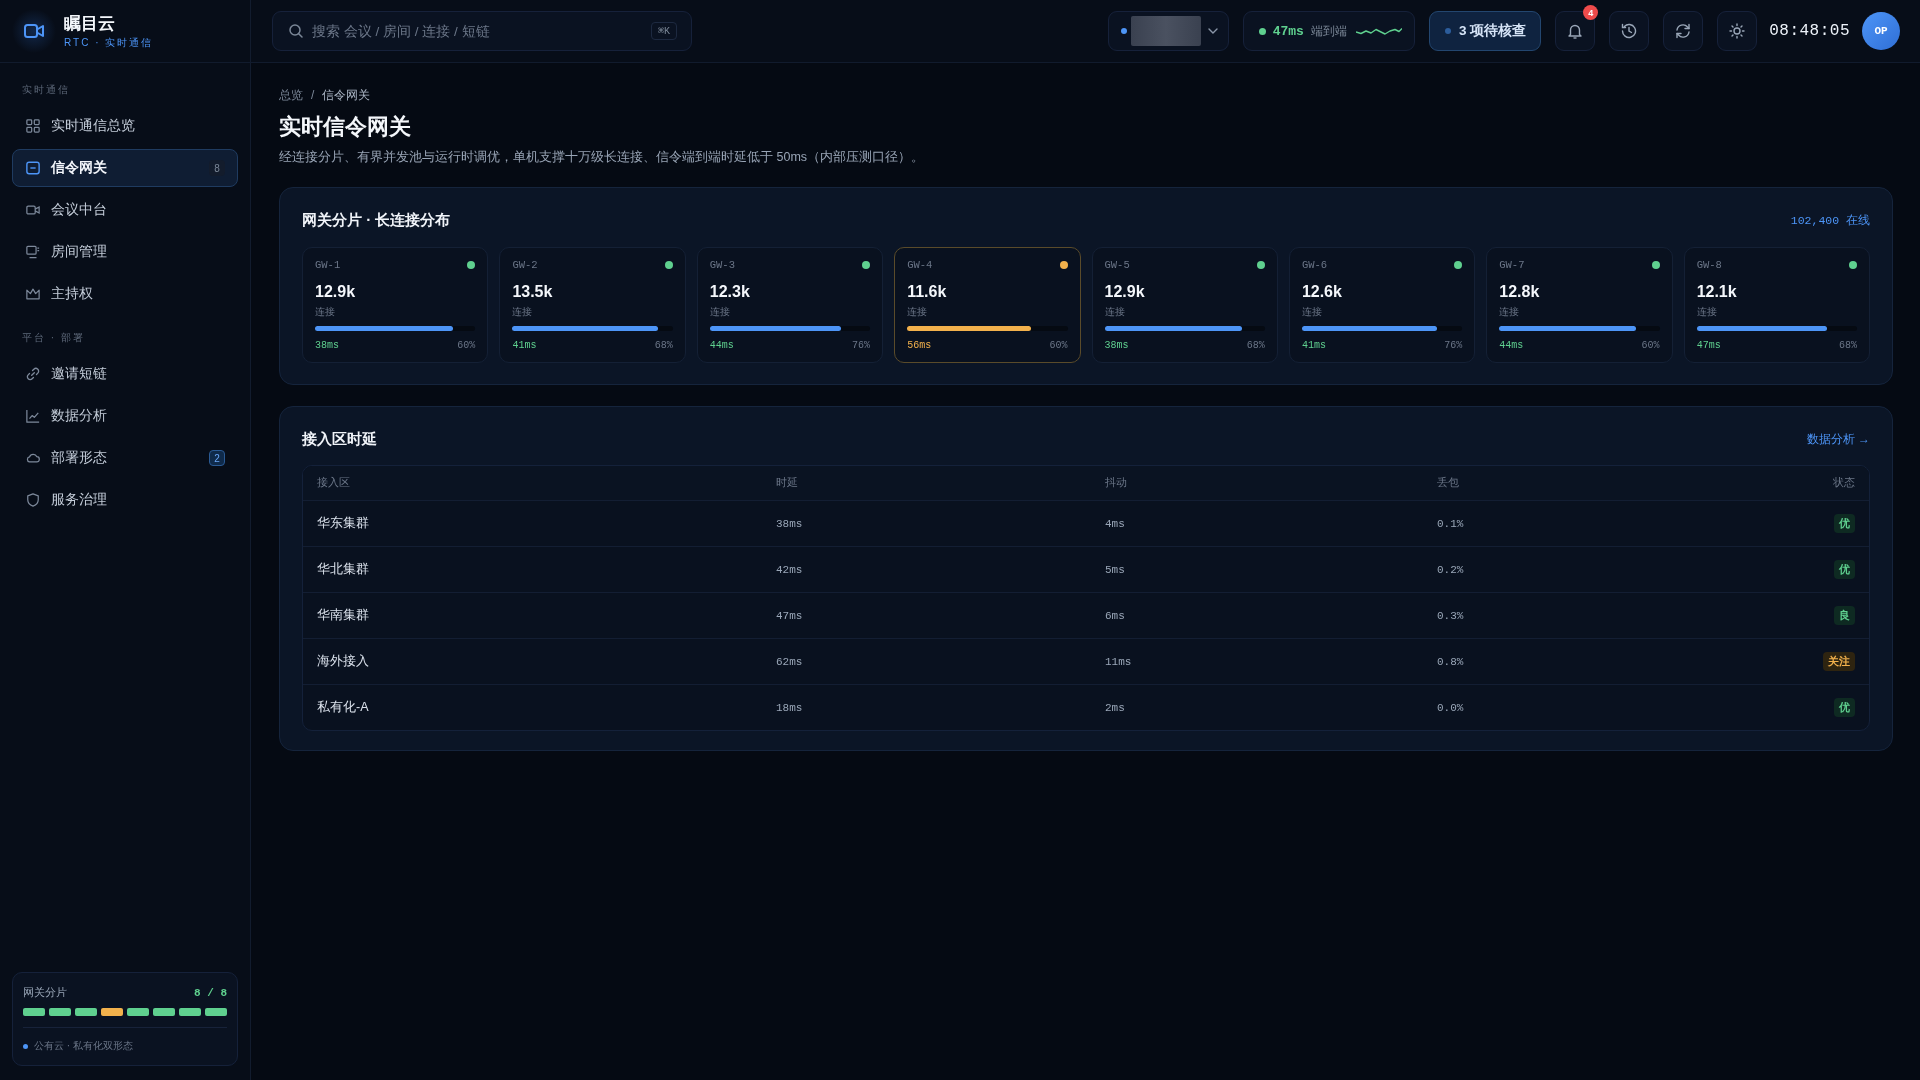 This screenshot has height=1080, width=1920. Describe the element at coordinates (109, 42) in the screenshot. I see `app-tagline: RTC · 实时通信` at that location.